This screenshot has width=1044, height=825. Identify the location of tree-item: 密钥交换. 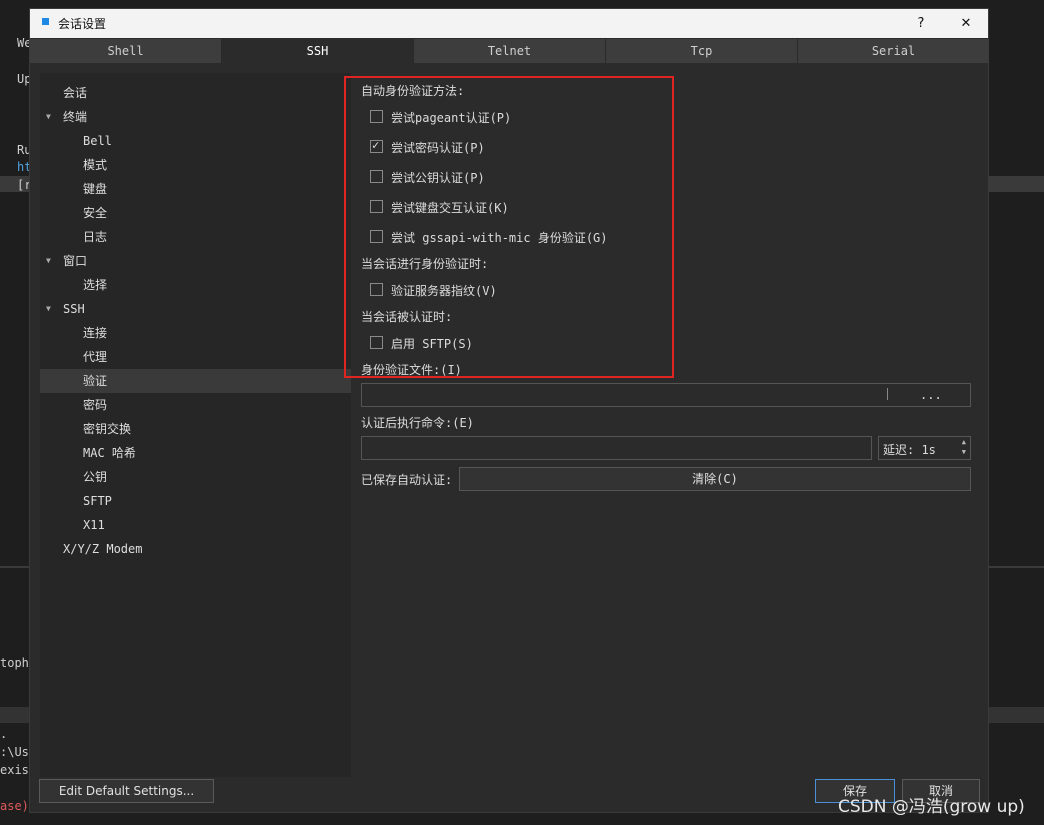
(195, 429).